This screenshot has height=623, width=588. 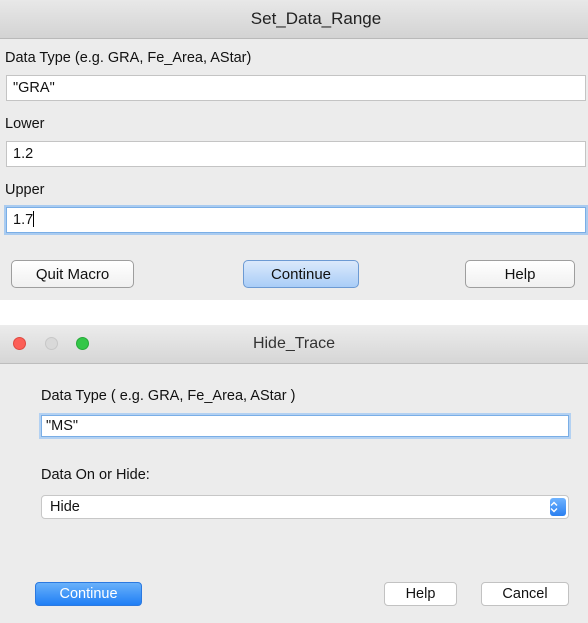 What do you see at coordinates (34, 219) in the screenshot?
I see `text-caret` at bounding box center [34, 219].